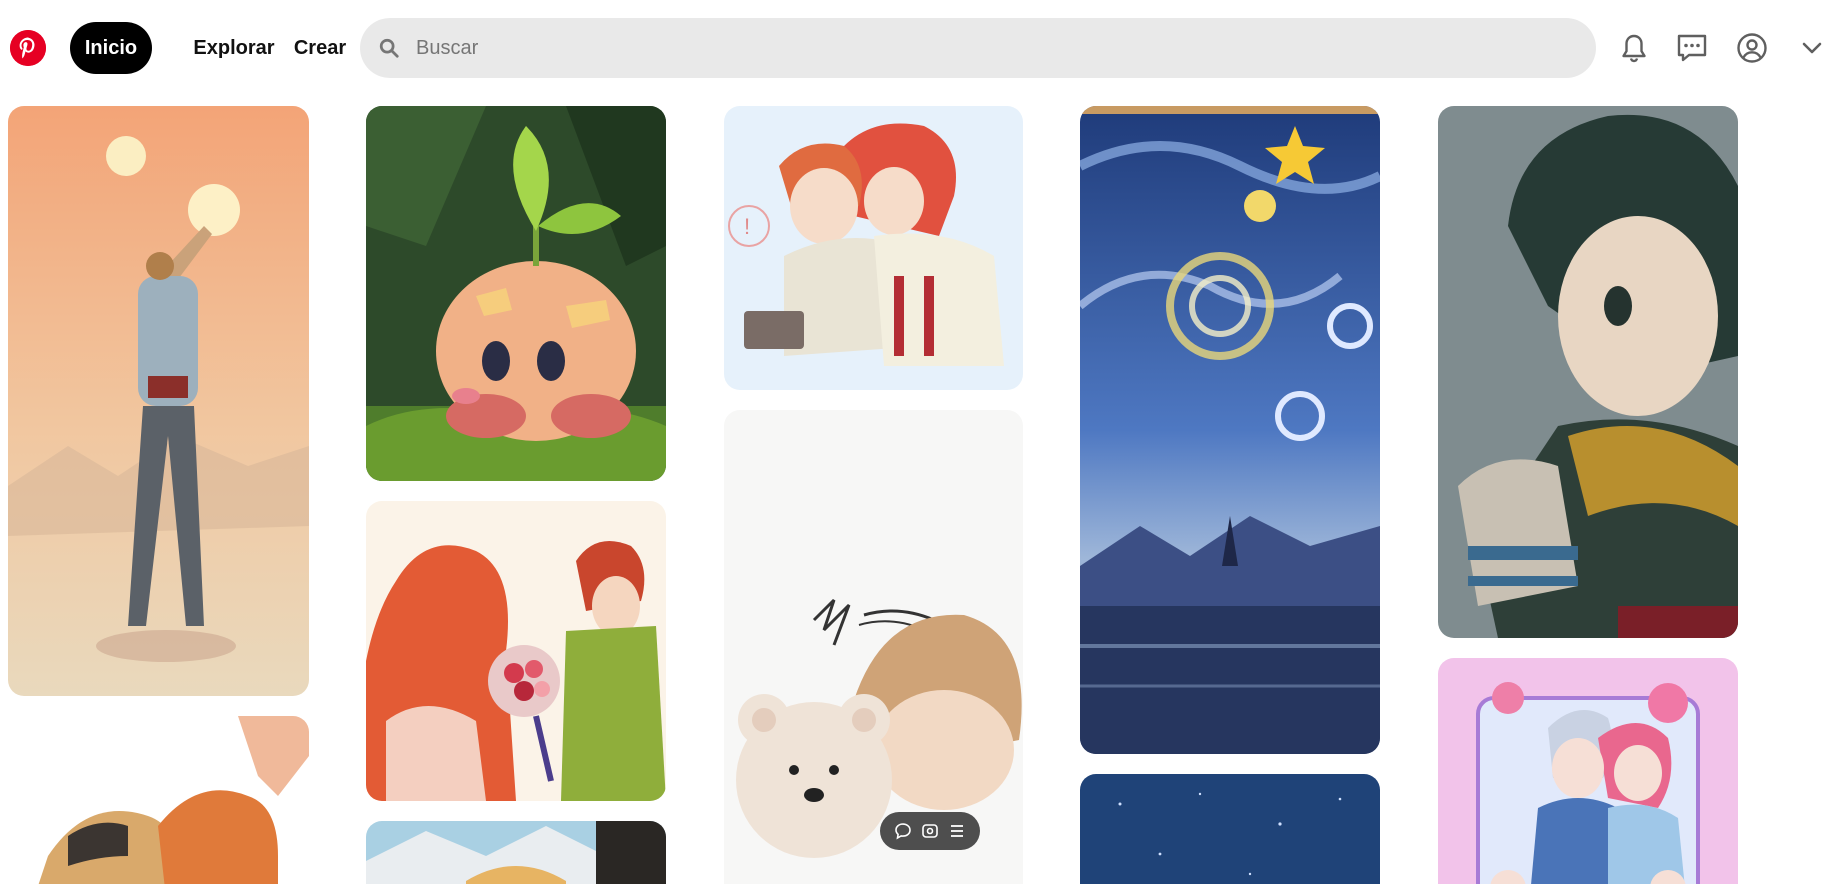  I want to click on search-icon, so click(389, 48).